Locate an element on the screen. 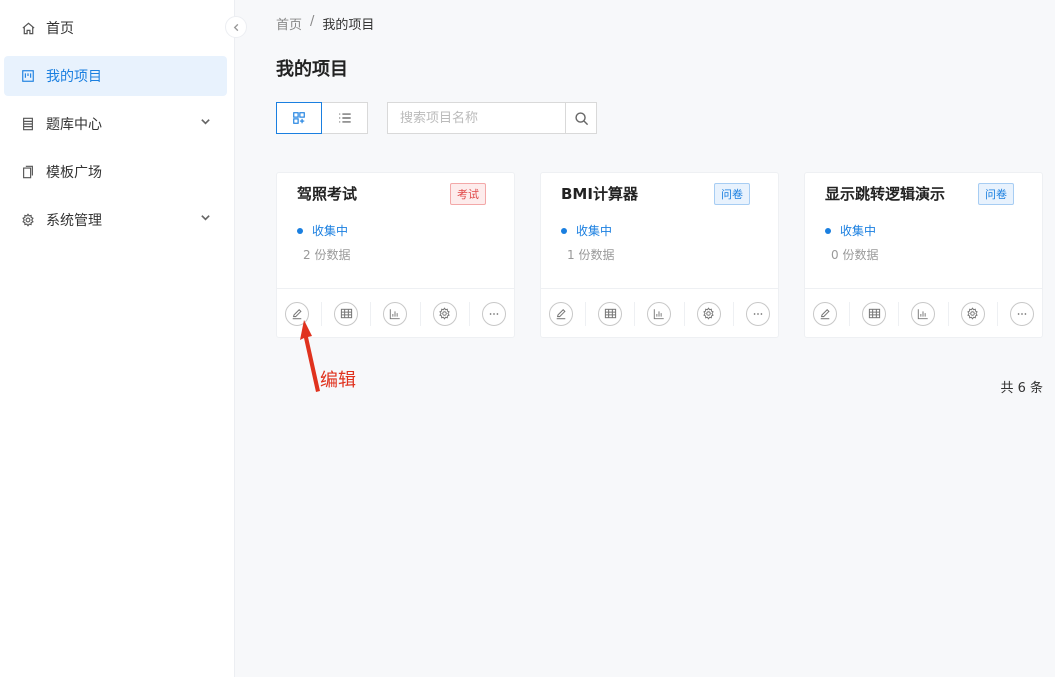 The image size is (1055, 677). annotation-label: 编辑 is located at coordinates (338, 380).